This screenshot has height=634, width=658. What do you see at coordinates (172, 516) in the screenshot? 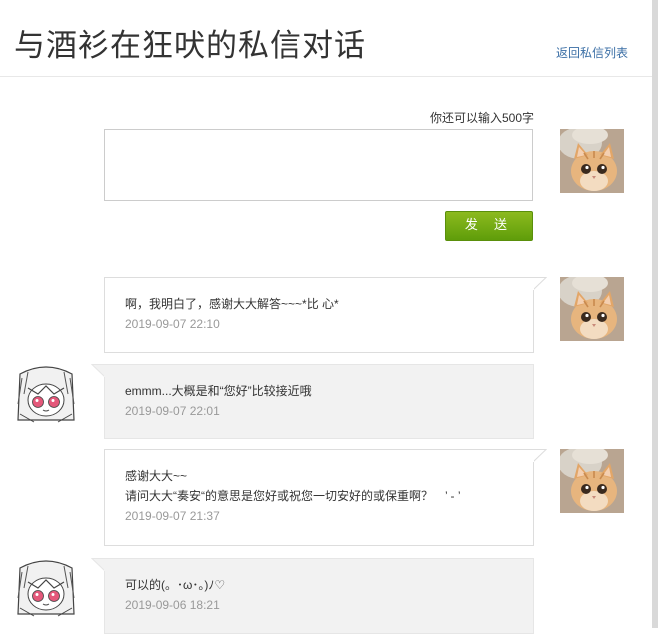
I see `message-timestamp: 2019-09-07 21:37` at bounding box center [172, 516].